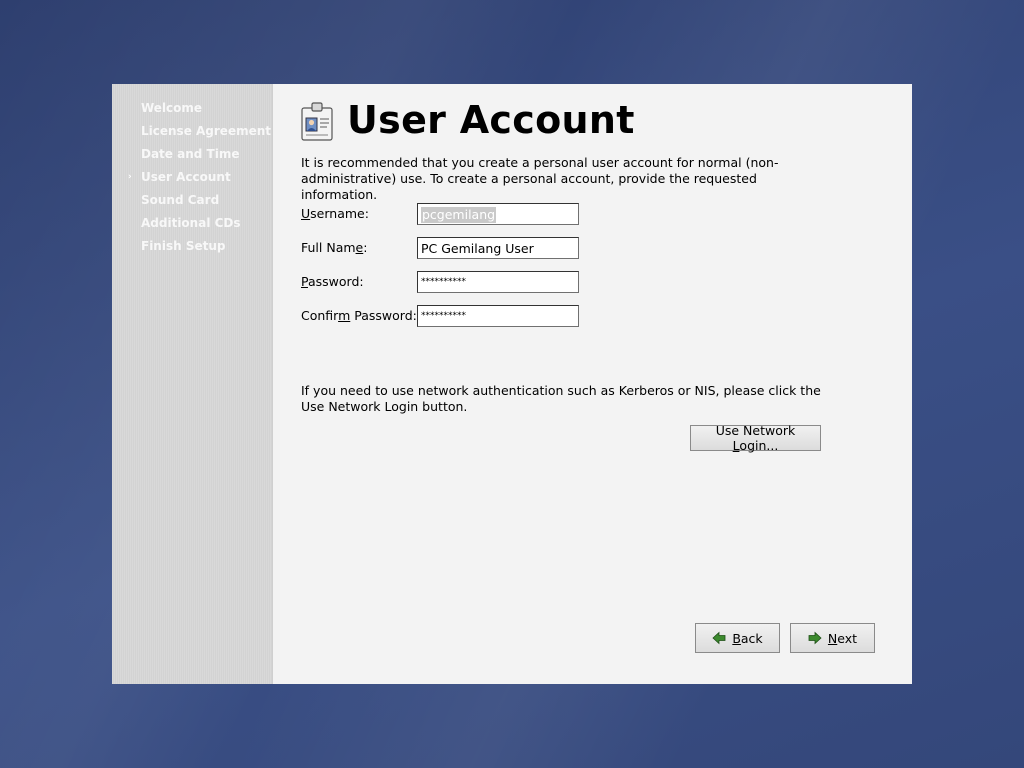 Image resolution: width=1024 pixels, height=768 pixels. I want to click on current-step-arrow-icon: ›, so click(130, 177).